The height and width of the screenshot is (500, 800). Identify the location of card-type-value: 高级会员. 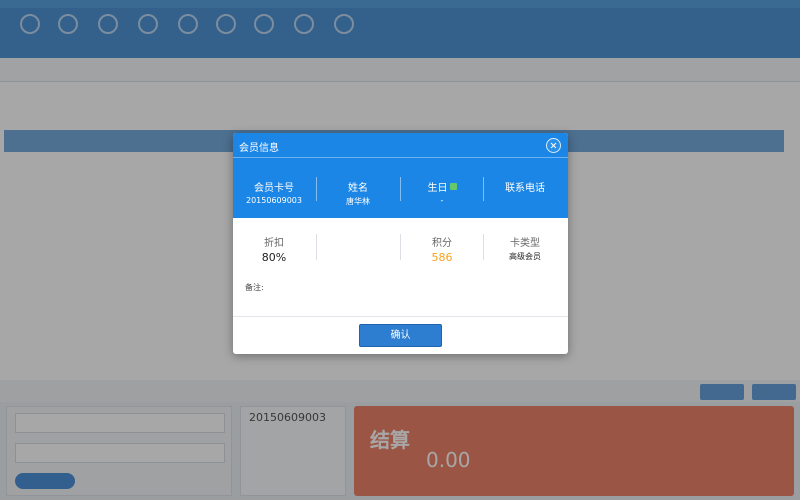
(525, 256).